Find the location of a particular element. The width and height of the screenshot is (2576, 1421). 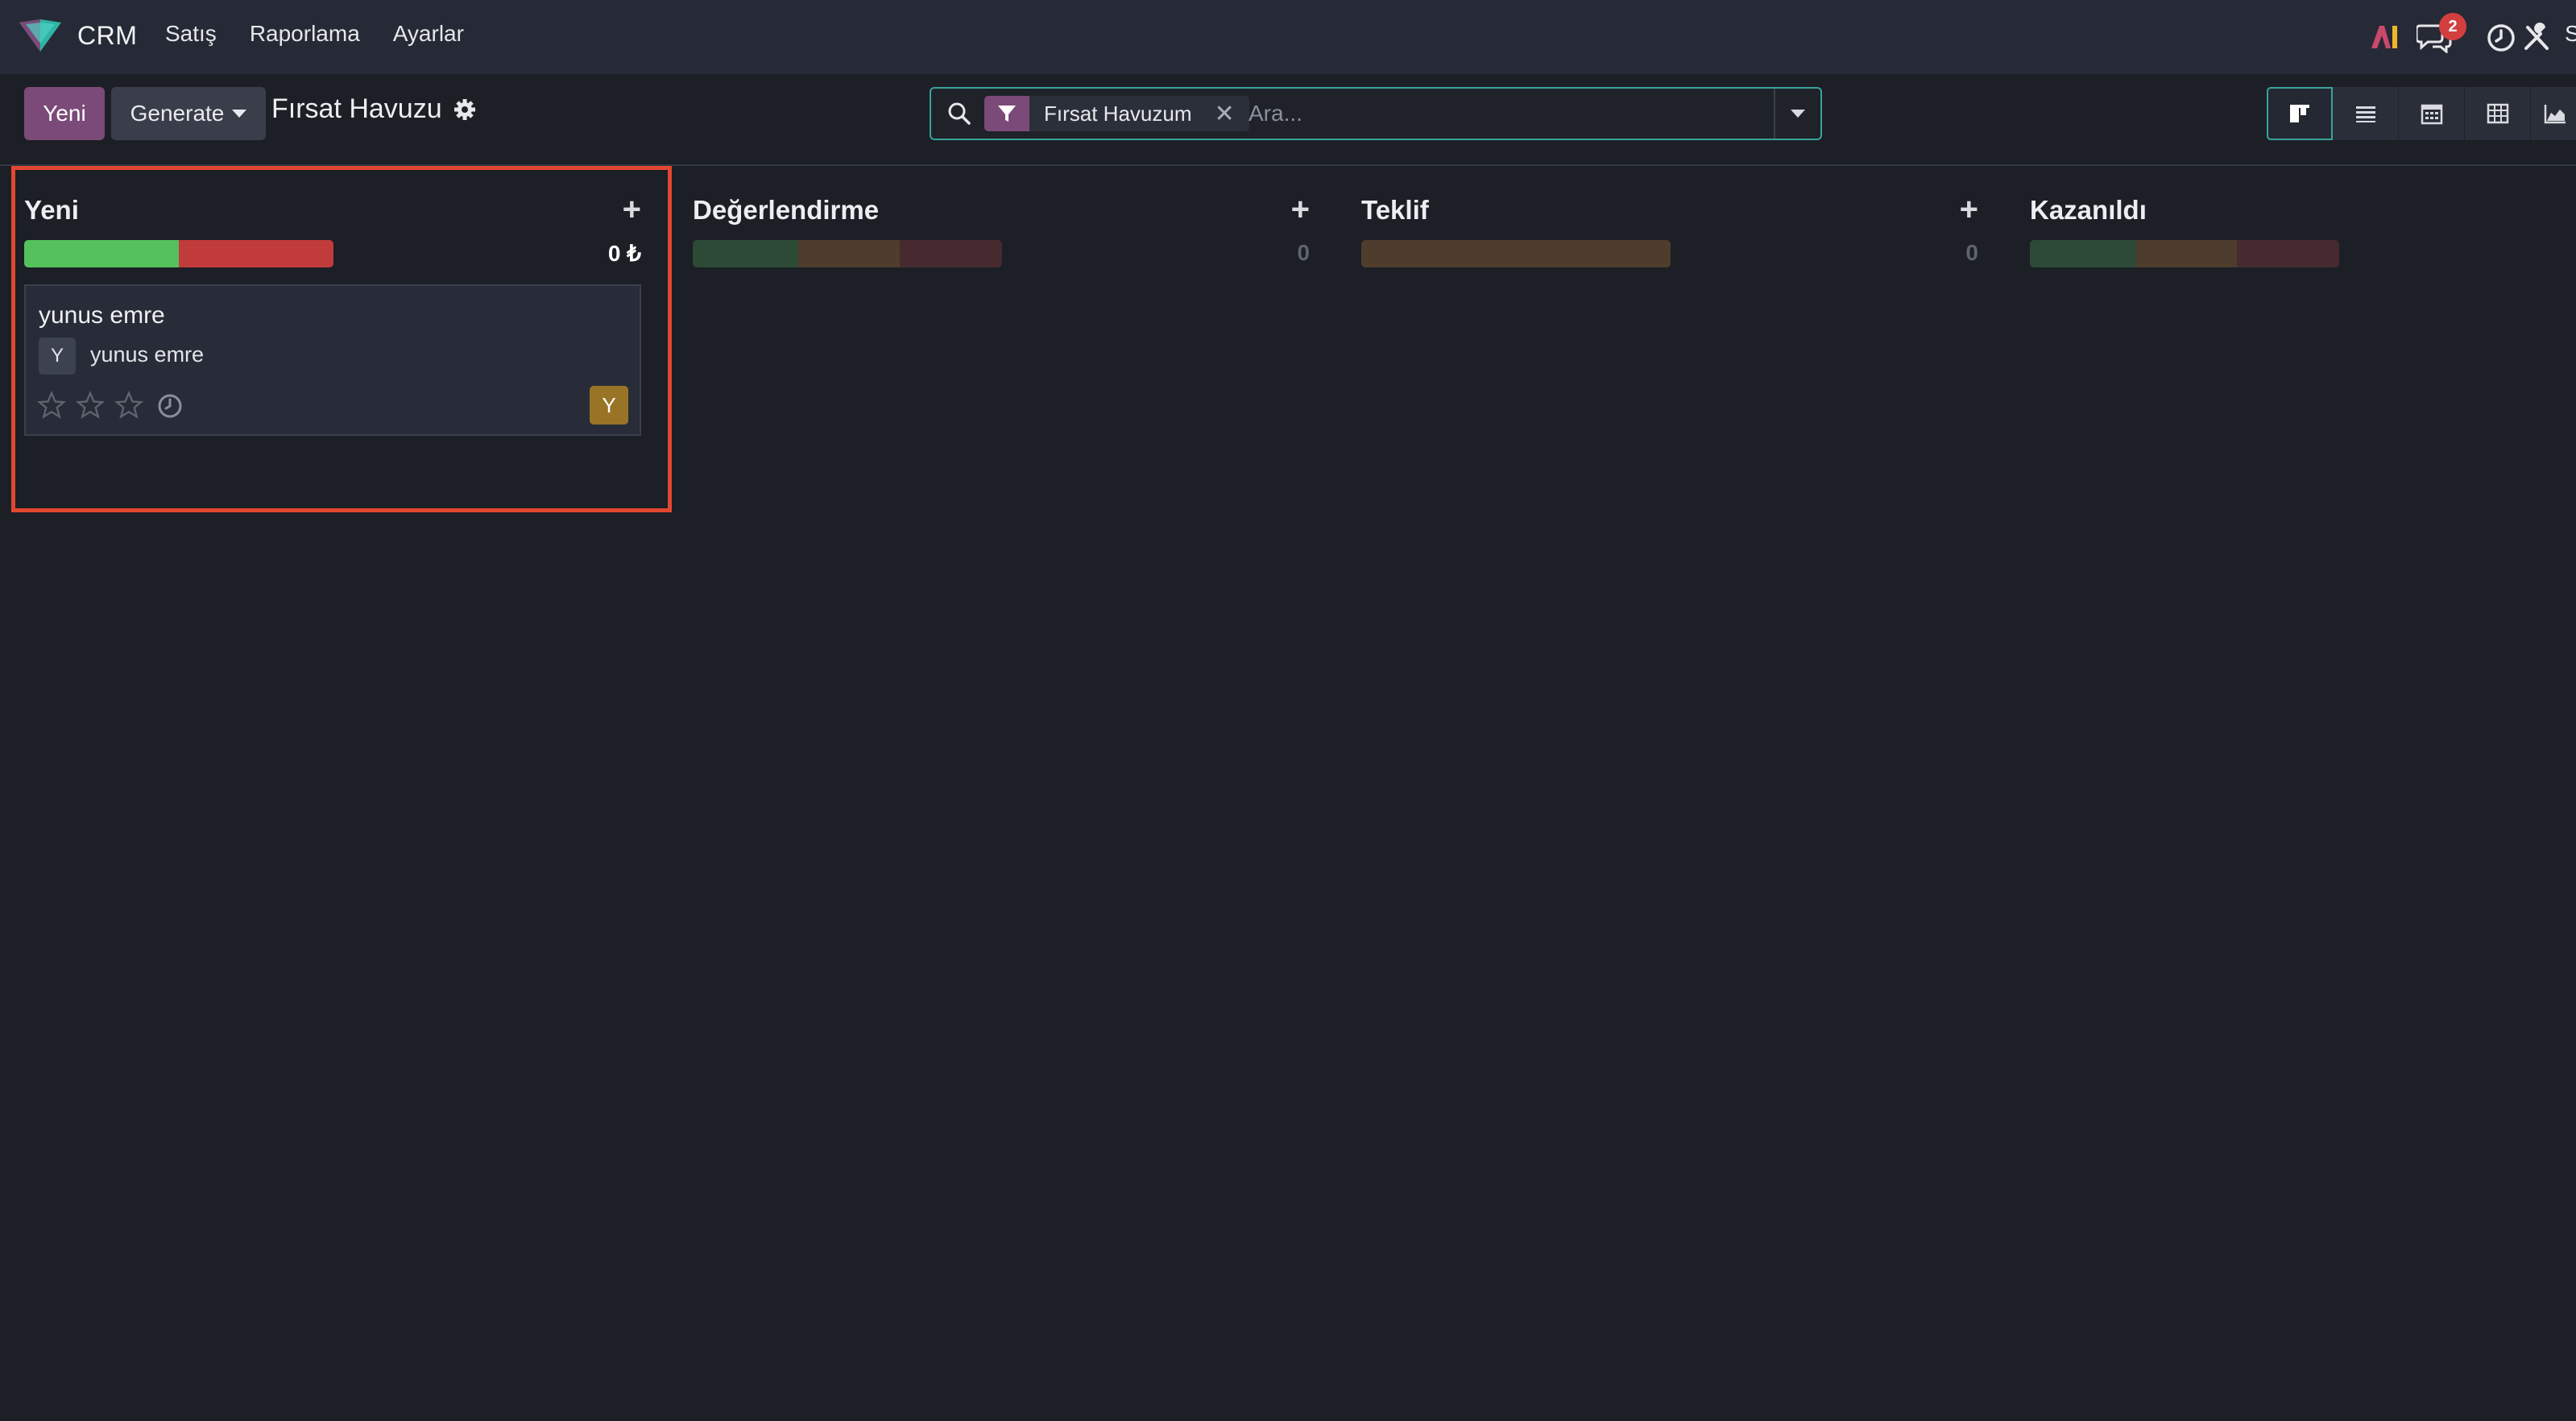

pivot-table-icon is located at coordinates (2497, 114).